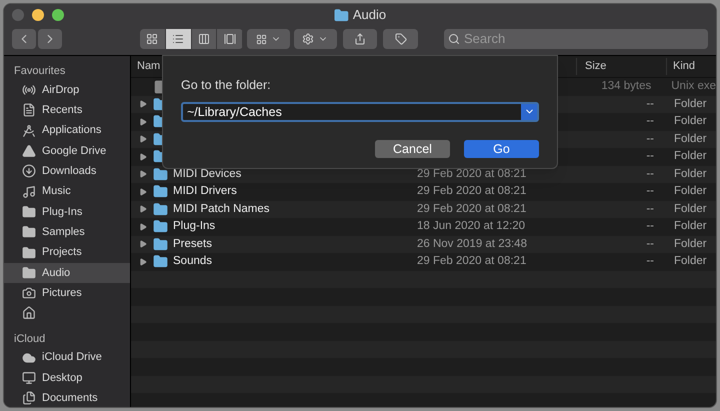 This screenshot has height=411, width=720. Describe the element at coordinates (29, 378) in the screenshot. I see `monitor-icon` at that location.